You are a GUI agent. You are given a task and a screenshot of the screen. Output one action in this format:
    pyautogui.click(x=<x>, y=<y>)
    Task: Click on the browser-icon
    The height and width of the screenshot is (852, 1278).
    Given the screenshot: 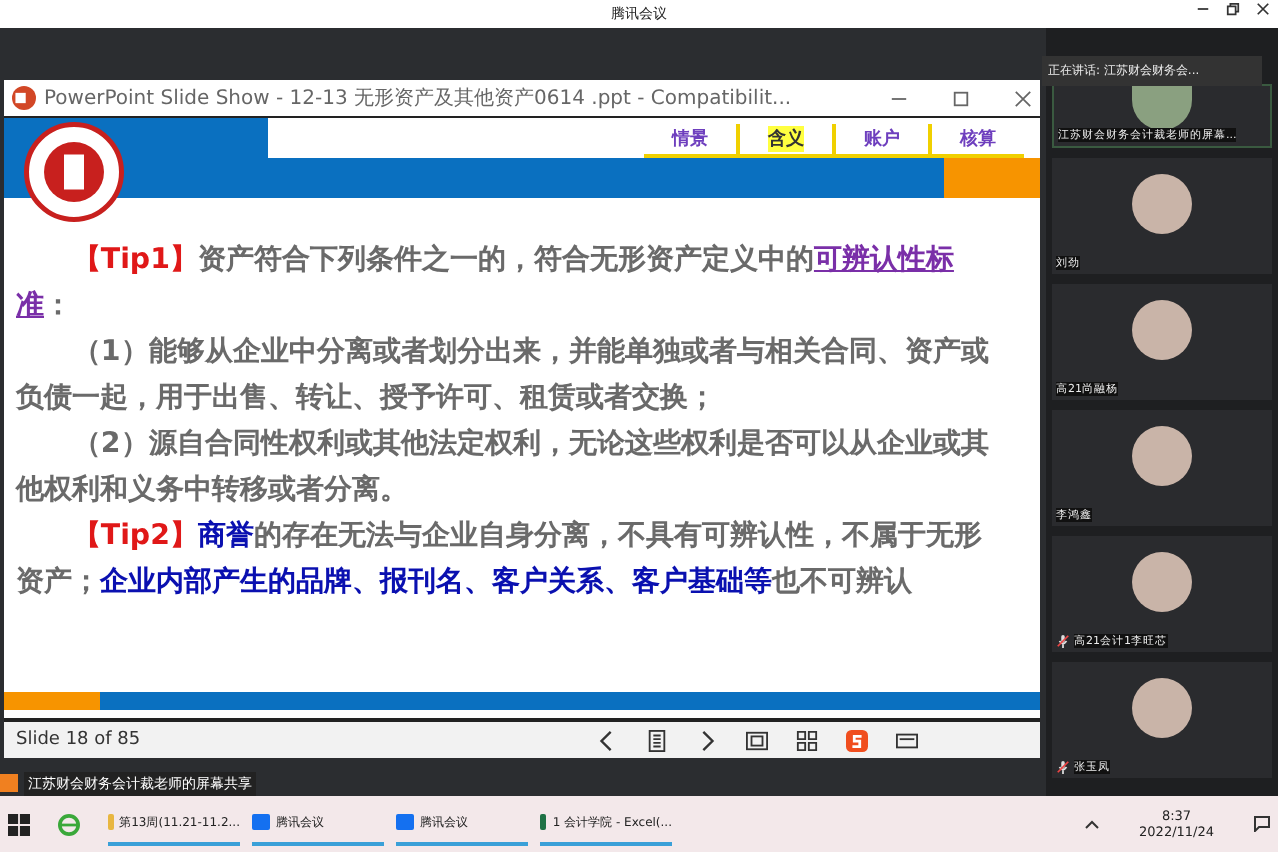 What is the action you would take?
    pyautogui.click(x=69, y=824)
    